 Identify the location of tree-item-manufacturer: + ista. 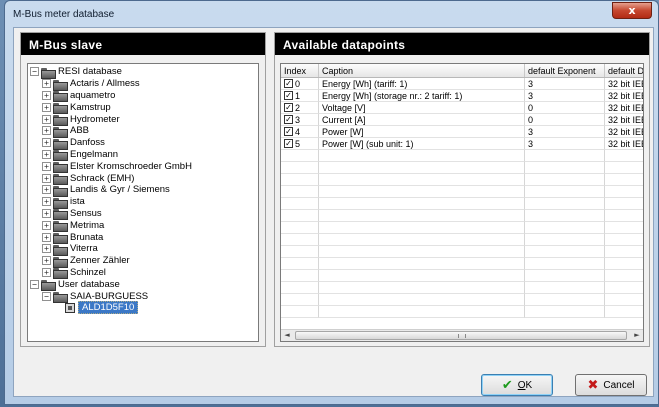
(143, 202).